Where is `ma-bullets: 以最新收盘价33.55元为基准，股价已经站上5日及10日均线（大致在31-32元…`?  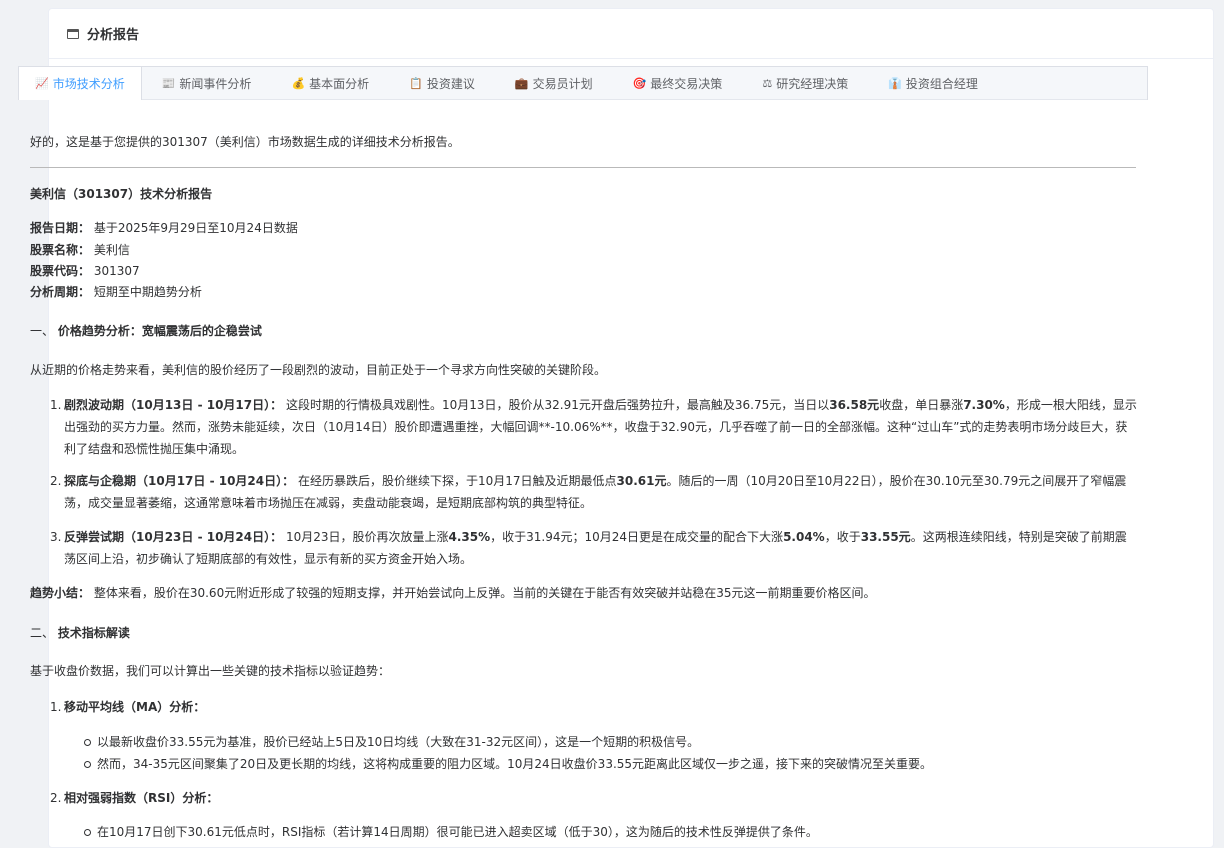 ma-bullets: 以最新收盘价33.55元为基准，股价已经站上5日及10日均线（大致在31-32元… is located at coordinates (481, 753).